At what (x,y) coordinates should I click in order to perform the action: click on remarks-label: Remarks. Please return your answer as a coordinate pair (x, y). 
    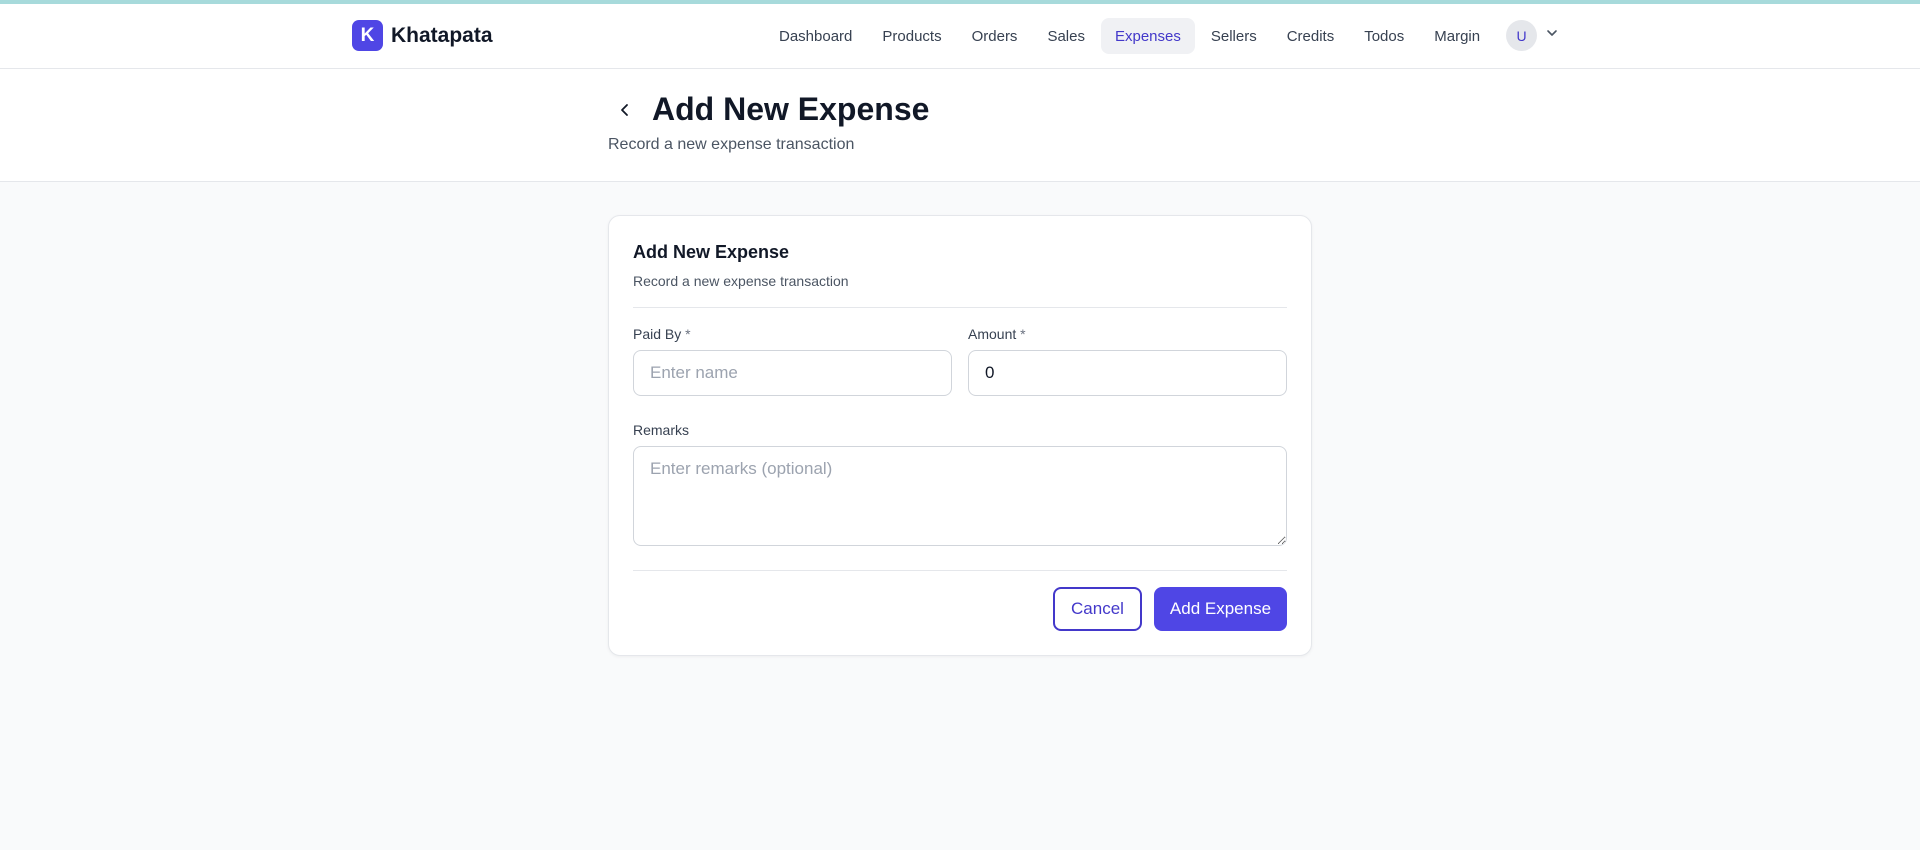
    Looking at the image, I should click on (661, 430).